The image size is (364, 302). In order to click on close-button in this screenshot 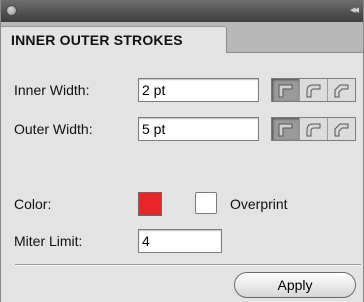, I will do `click(11, 10)`.